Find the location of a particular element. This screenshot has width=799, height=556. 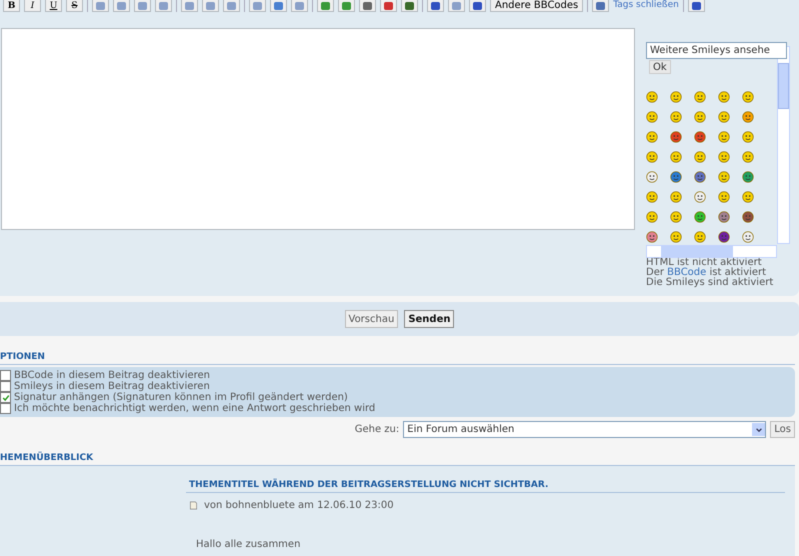

option-label: BBCode in diesem Beitrag deaktivieren is located at coordinates (112, 375).